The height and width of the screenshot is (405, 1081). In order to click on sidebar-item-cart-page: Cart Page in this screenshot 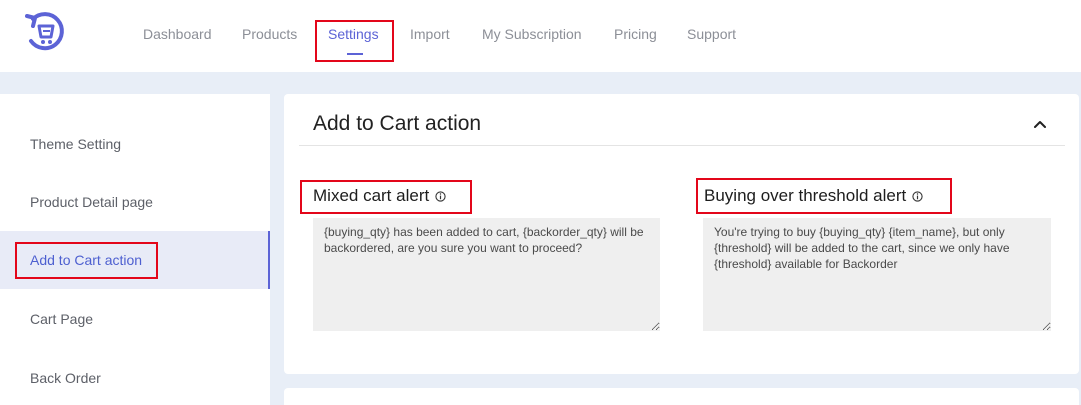, I will do `click(135, 319)`.